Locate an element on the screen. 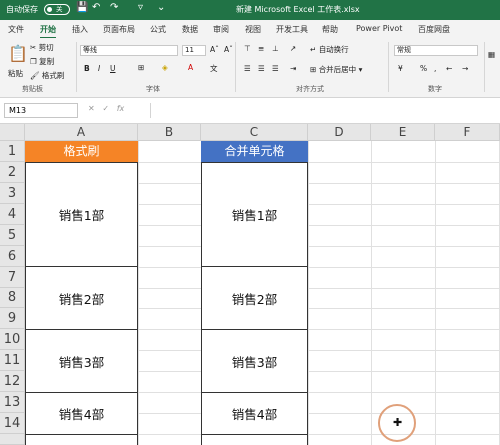 Image resolution: width=500 pixels, height=445 pixels. column-header-d: D is located at coordinates (339, 132).